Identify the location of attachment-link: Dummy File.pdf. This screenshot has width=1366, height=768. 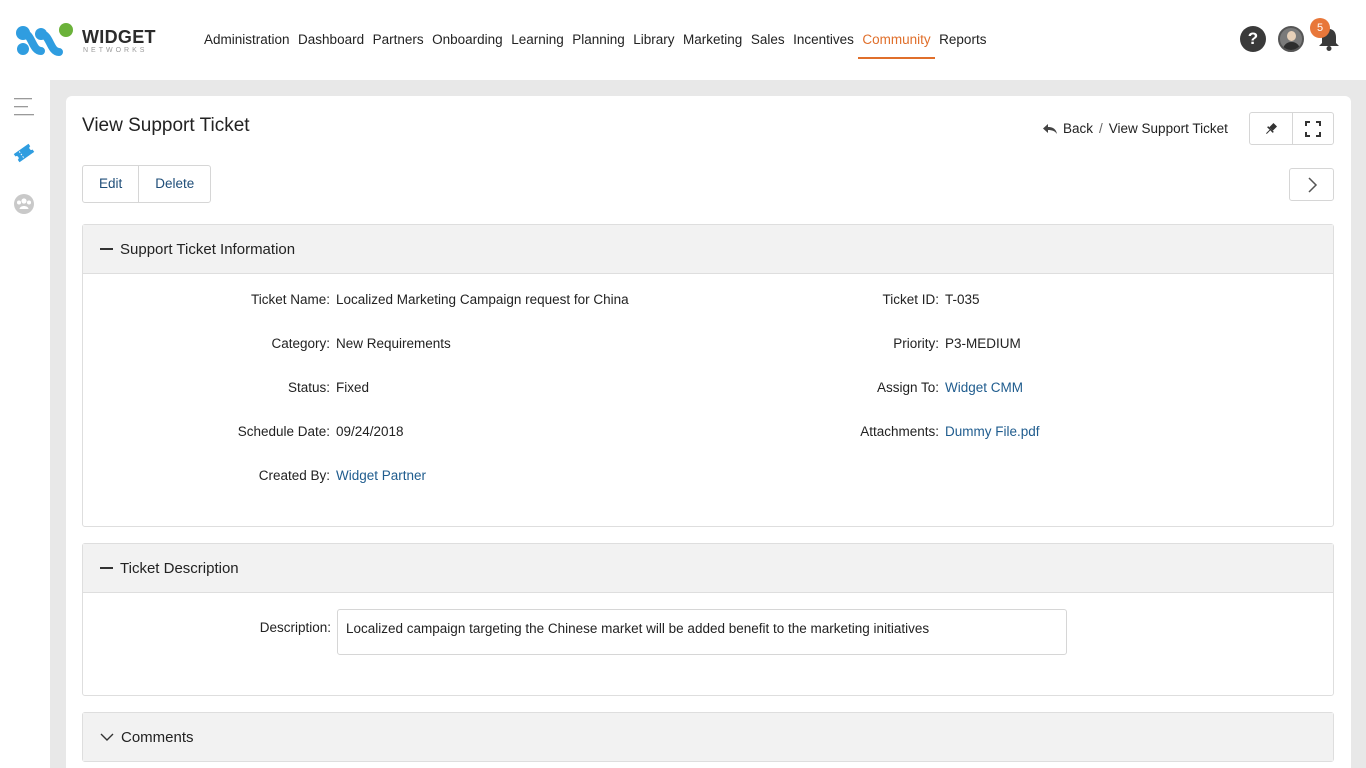
(992, 431).